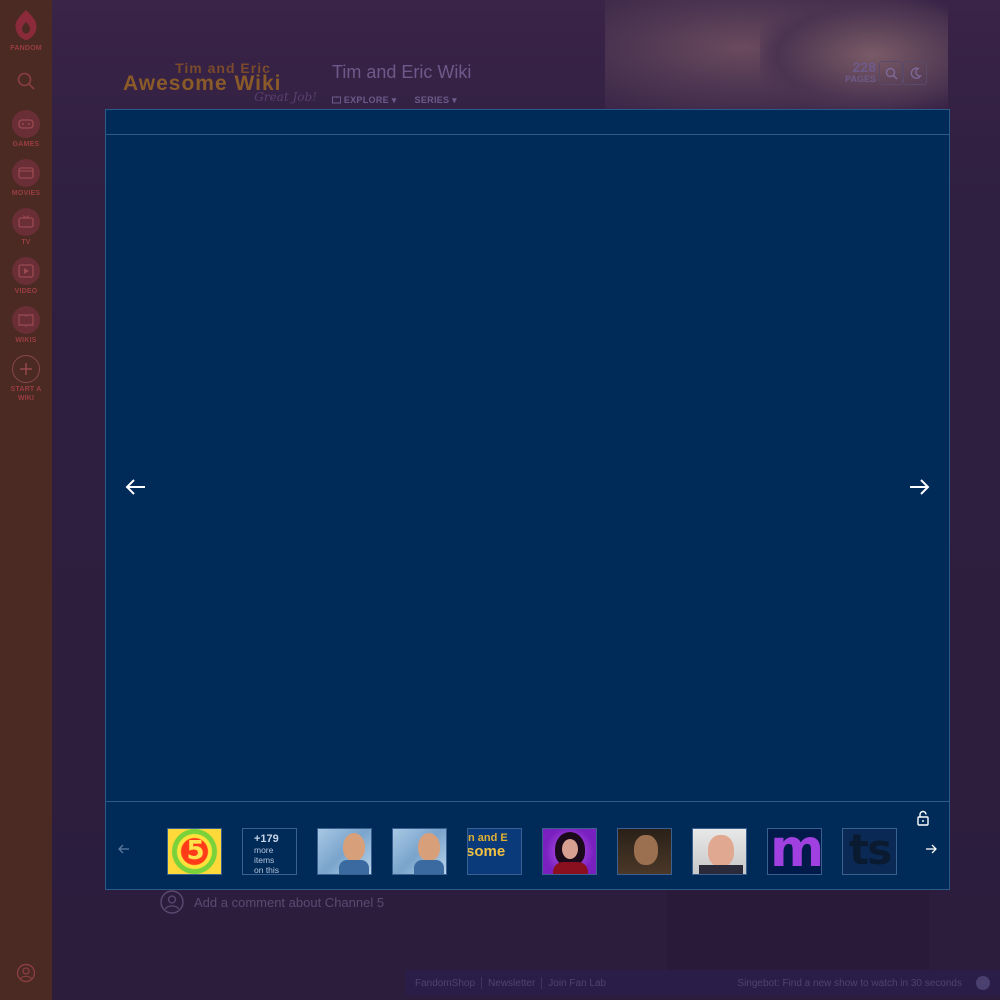 This screenshot has height=1000, width=1000. I want to click on thumbnail-image: ts, so click(869, 851).